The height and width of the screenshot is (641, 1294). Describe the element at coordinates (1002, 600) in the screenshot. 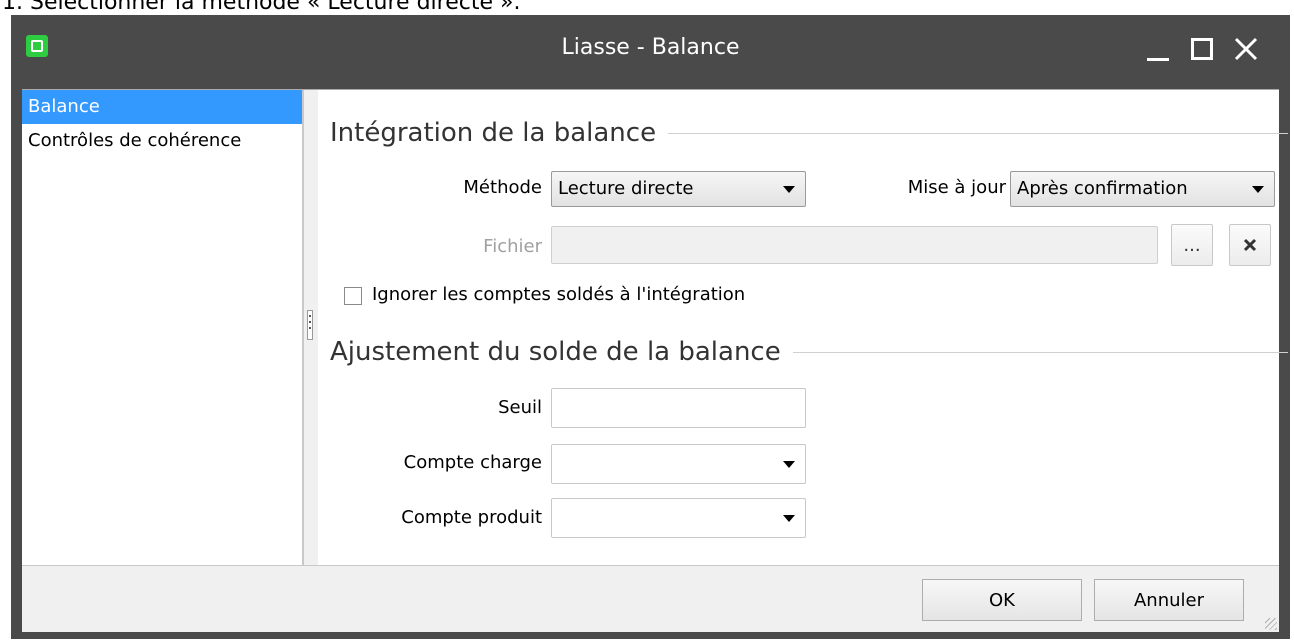

I see `ok-button: OK` at that location.